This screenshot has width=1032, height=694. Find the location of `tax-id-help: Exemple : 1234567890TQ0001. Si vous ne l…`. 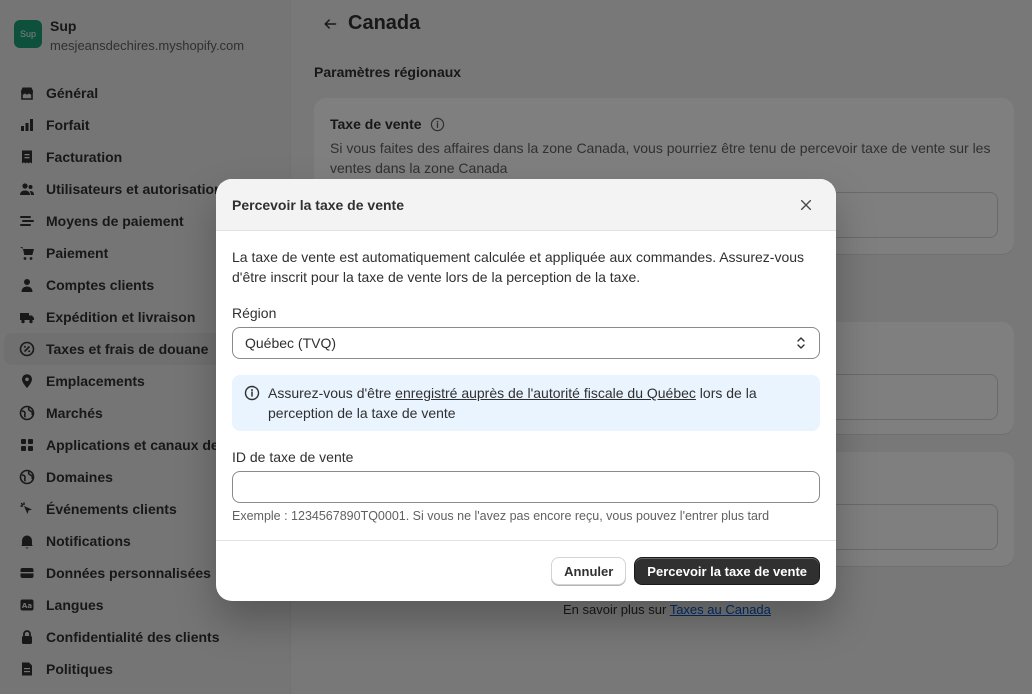

tax-id-help: Exemple : 1234567890TQ0001. Si vous ne l… is located at coordinates (501, 516).